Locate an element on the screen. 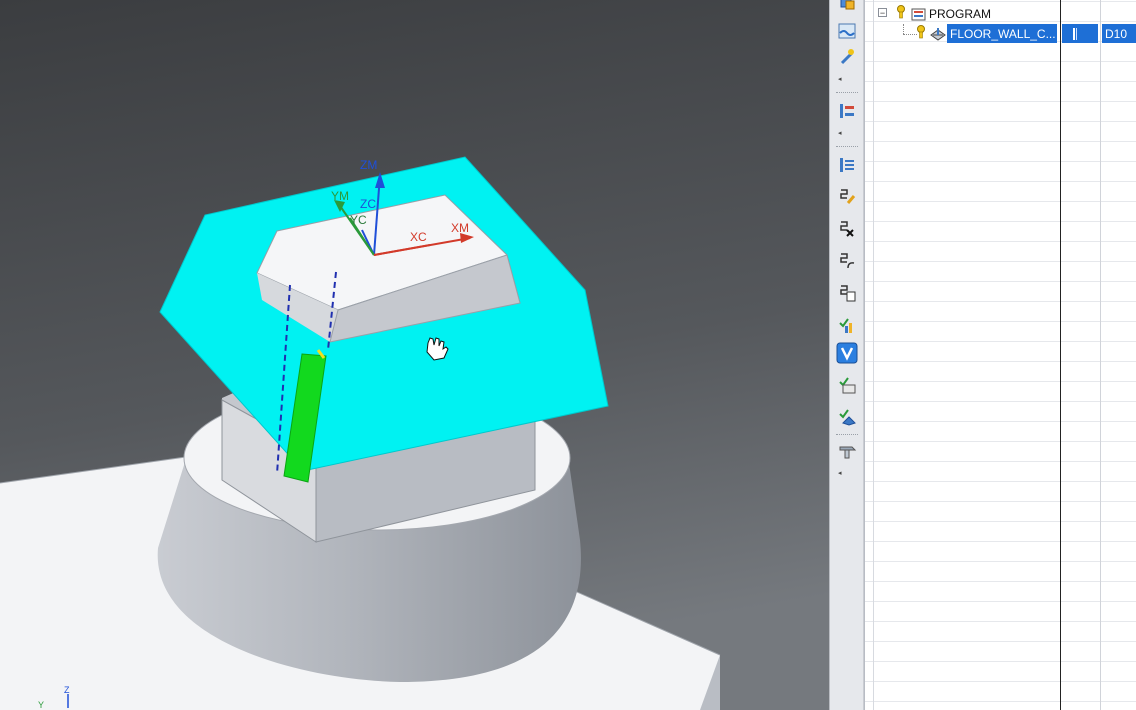  program-folder-icon is located at coordinates (918, 14).